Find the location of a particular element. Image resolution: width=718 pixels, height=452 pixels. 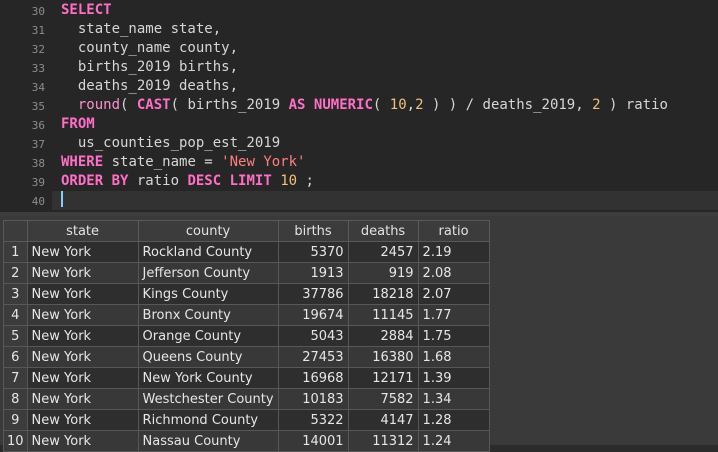

line-number: 34 is located at coordinates (38, 87).